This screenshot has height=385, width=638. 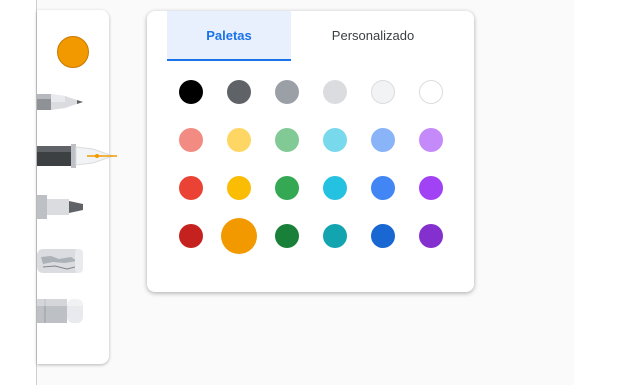 I want to click on tab-paletas: Paletas, so click(x=229, y=36).